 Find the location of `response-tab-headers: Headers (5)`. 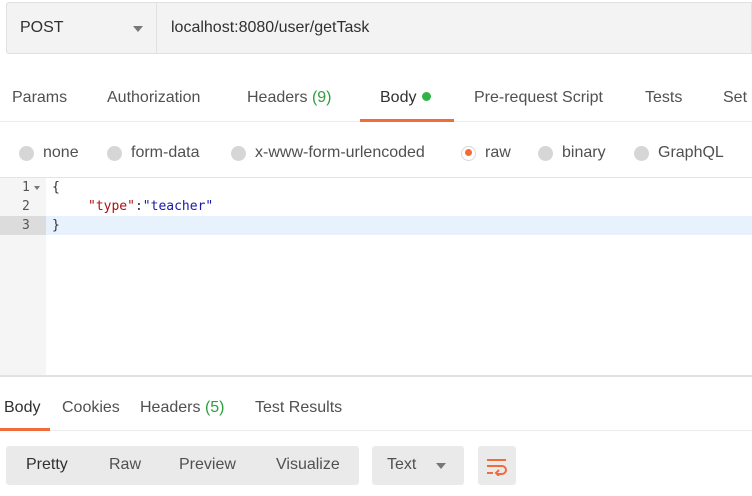

response-tab-headers: Headers (5) is located at coordinates (182, 408).